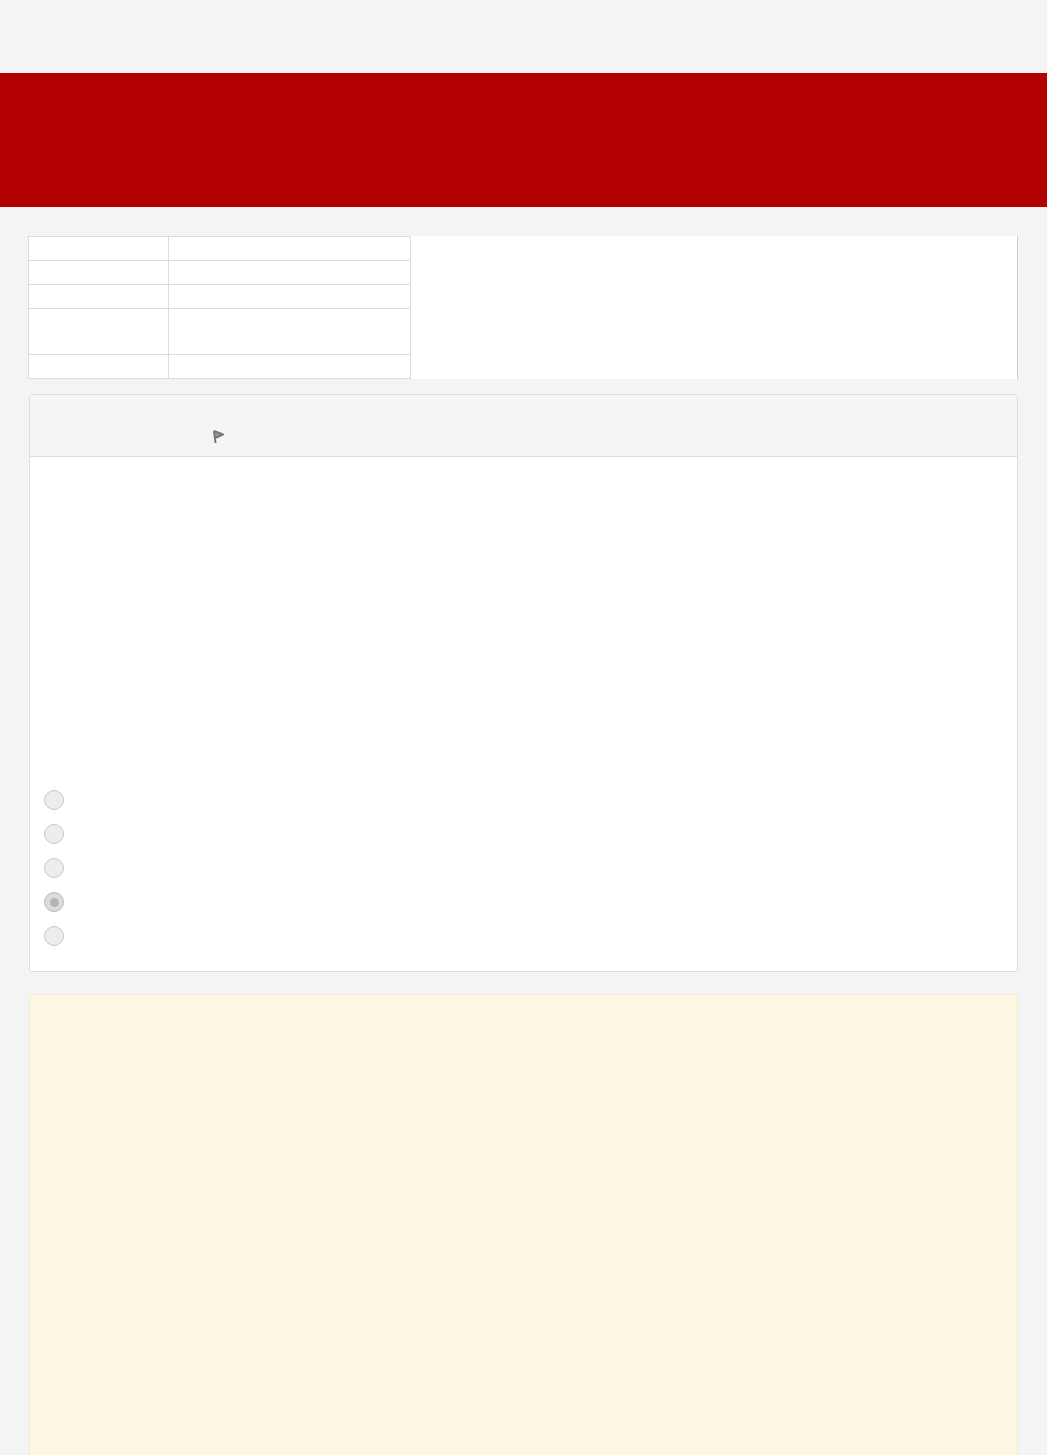 This screenshot has height=1455, width=1047. What do you see at coordinates (218, 437) in the screenshot?
I see `flag-icon` at bounding box center [218, 437].